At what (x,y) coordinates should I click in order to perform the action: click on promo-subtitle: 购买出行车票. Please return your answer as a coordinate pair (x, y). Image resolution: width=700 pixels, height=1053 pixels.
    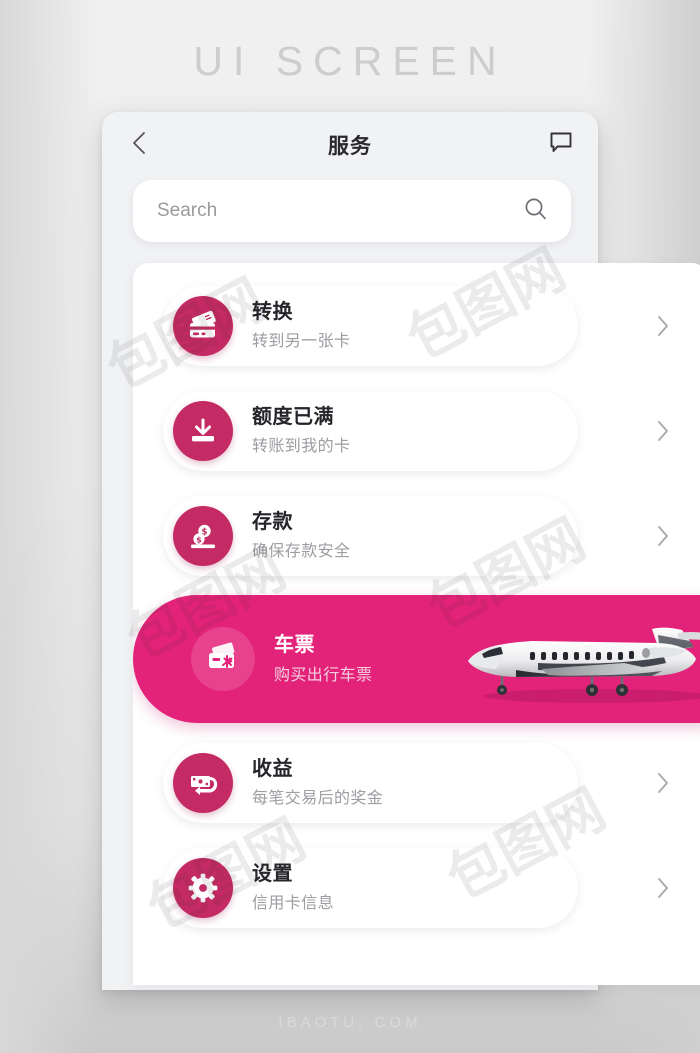
    Looking at the image, I should click on (323, 675).